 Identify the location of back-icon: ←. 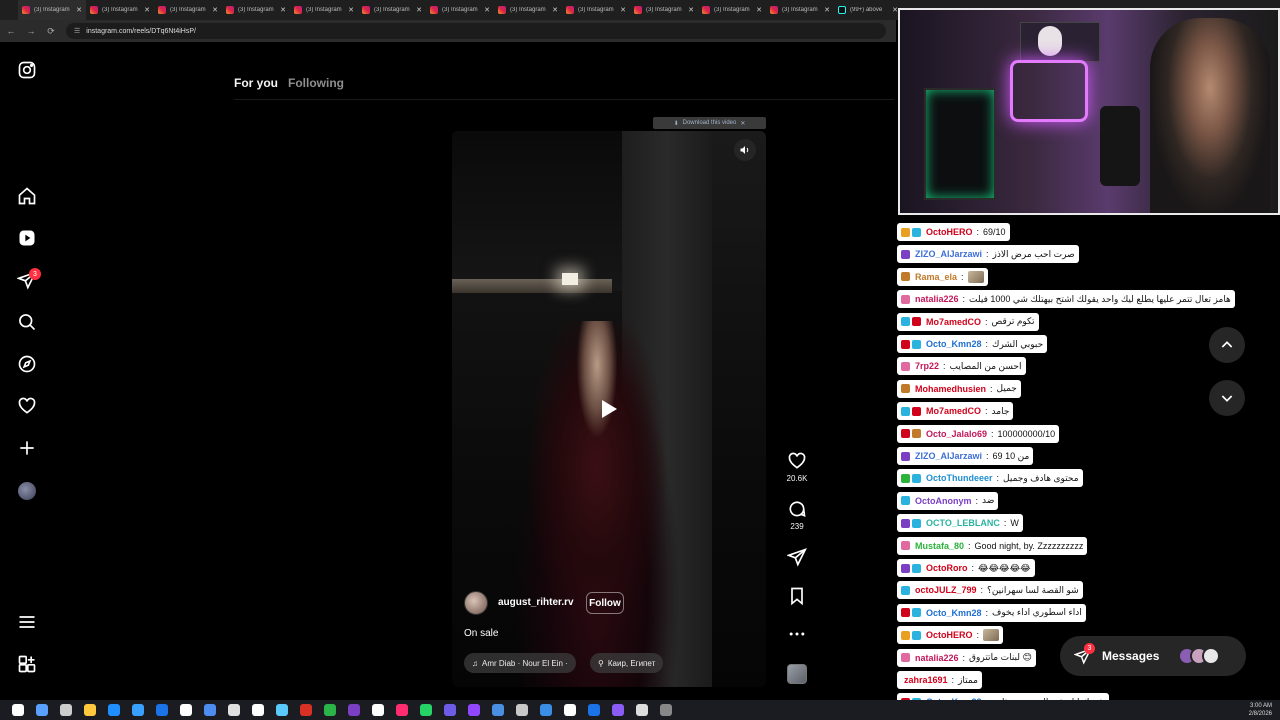
(11, 31).